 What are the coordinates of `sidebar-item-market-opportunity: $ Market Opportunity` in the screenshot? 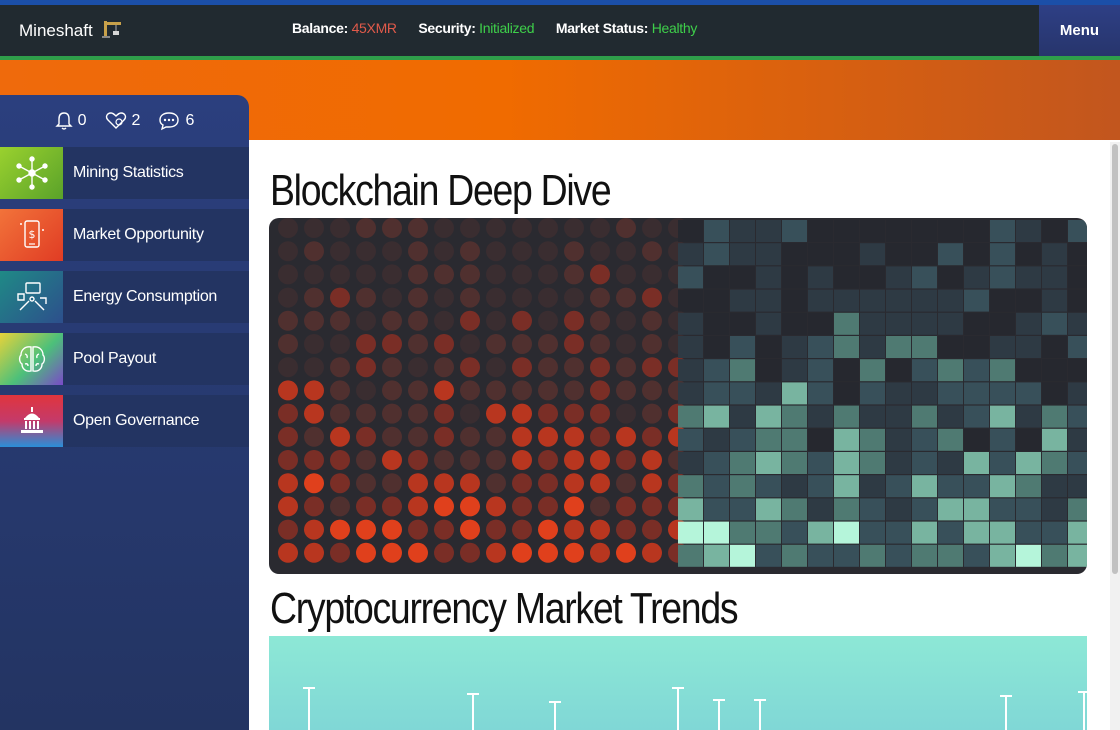 It's located at (124, 235).